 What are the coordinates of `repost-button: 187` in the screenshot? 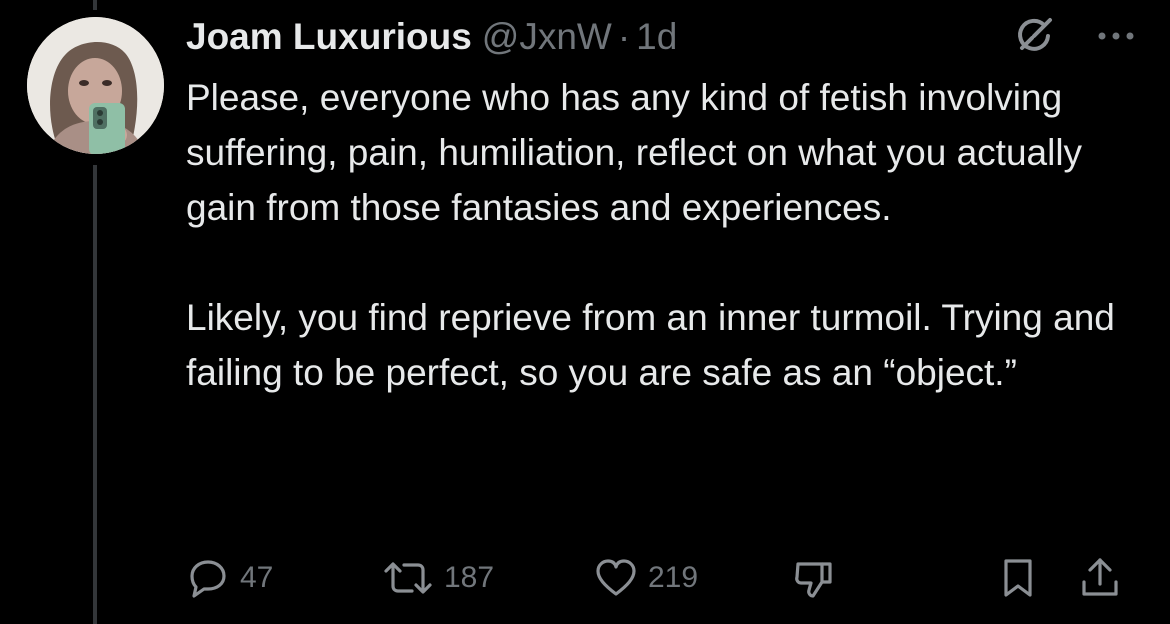 It's located at (438, 578).